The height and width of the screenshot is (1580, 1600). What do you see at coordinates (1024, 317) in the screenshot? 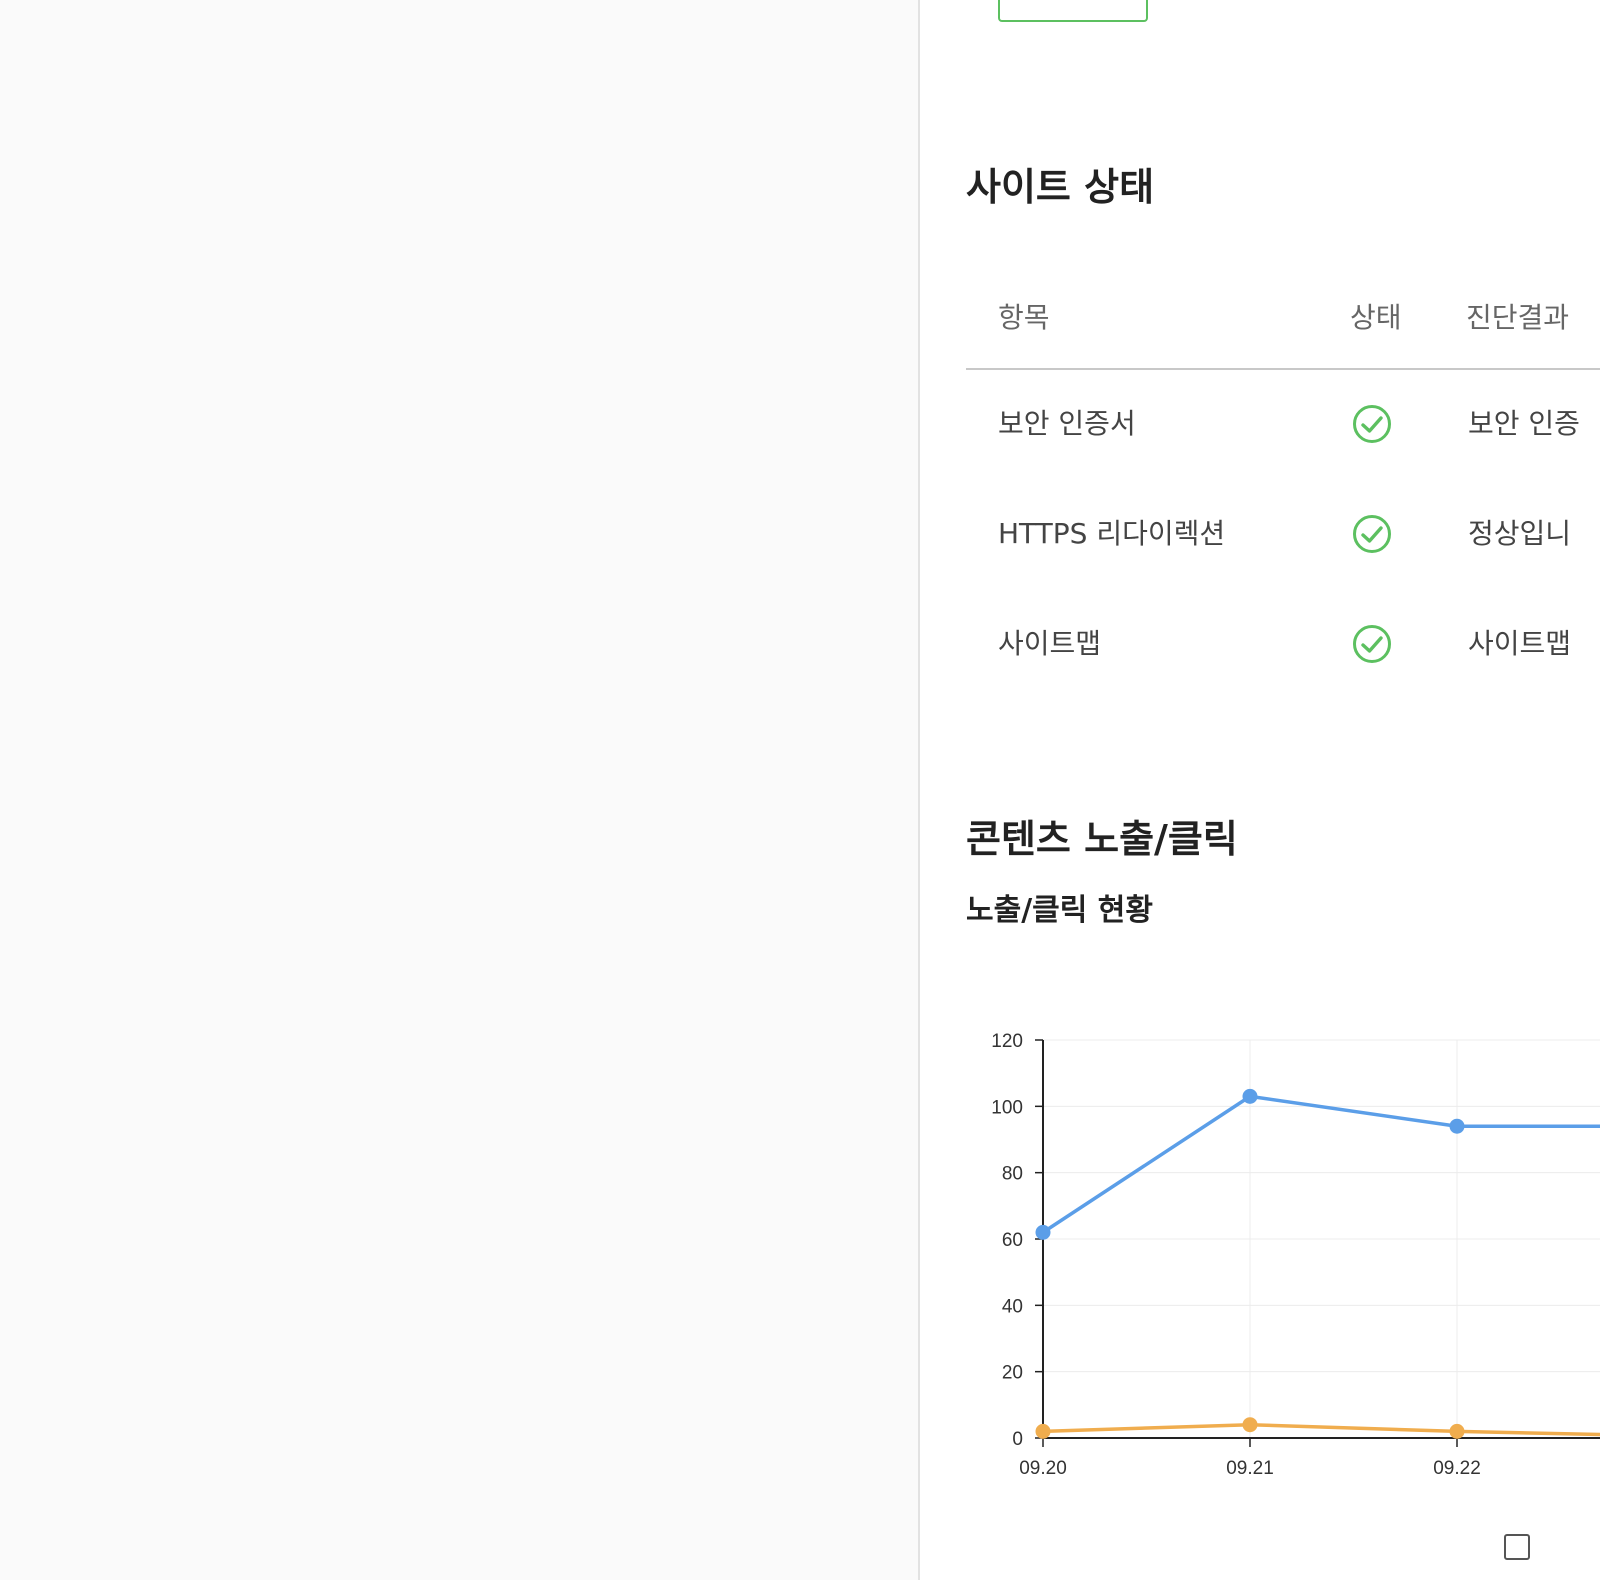
I see `header-item: 항목` at bounding box center [1024, 317].